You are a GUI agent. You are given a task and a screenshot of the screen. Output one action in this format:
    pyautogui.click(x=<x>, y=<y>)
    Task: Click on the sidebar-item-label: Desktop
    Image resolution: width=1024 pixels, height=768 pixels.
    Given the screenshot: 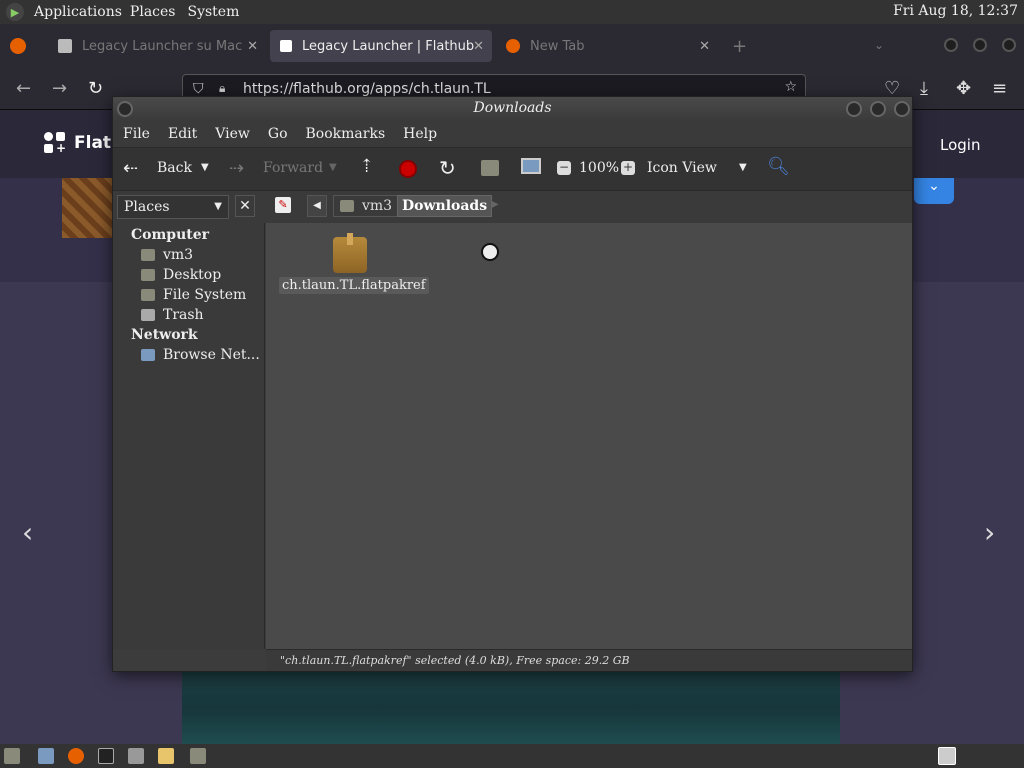 What is the action you would take?
    pyautogui.click(x=192, y=275)
    